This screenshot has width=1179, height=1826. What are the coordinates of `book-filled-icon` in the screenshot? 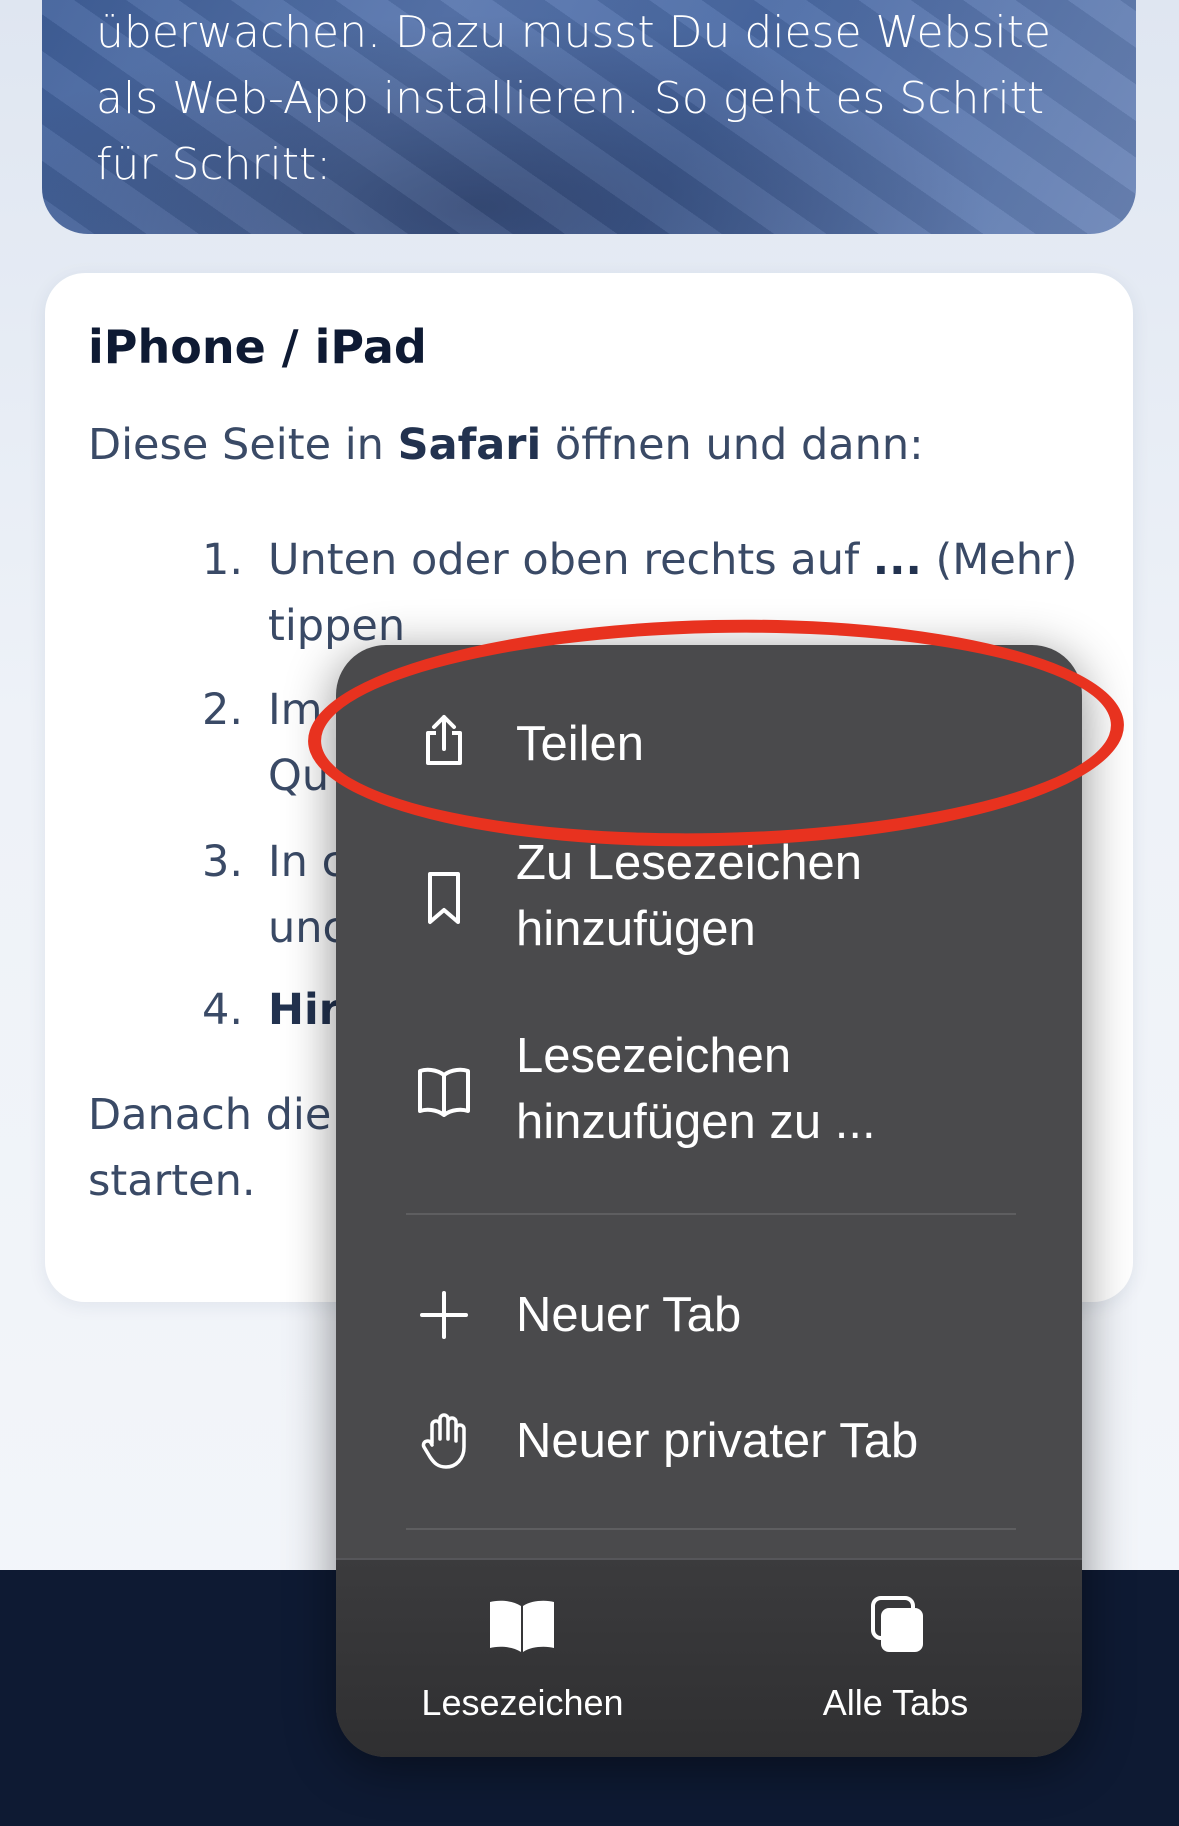 It's located at (522, 1626).